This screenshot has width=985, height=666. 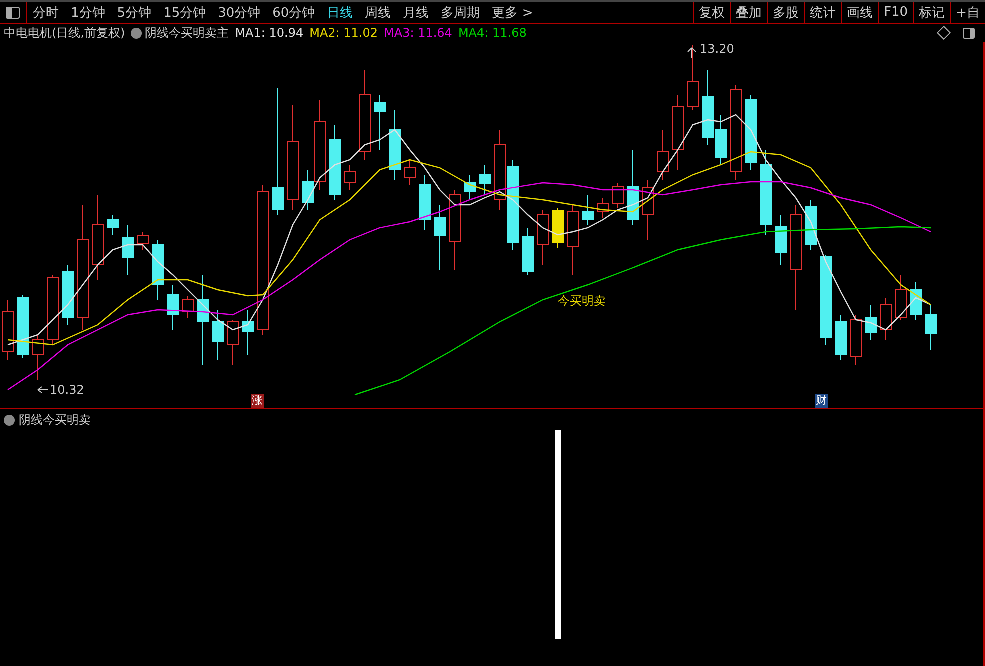 What do you see at coordinates (67, 390) in the screenshot?
I see `low-price-label: 10.32` at bounding box center [67, 390].